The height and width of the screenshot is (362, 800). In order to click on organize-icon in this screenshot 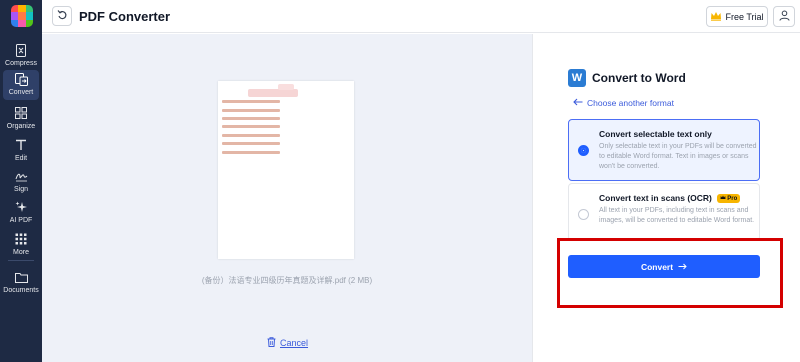, I will do `click(21, 113)`.